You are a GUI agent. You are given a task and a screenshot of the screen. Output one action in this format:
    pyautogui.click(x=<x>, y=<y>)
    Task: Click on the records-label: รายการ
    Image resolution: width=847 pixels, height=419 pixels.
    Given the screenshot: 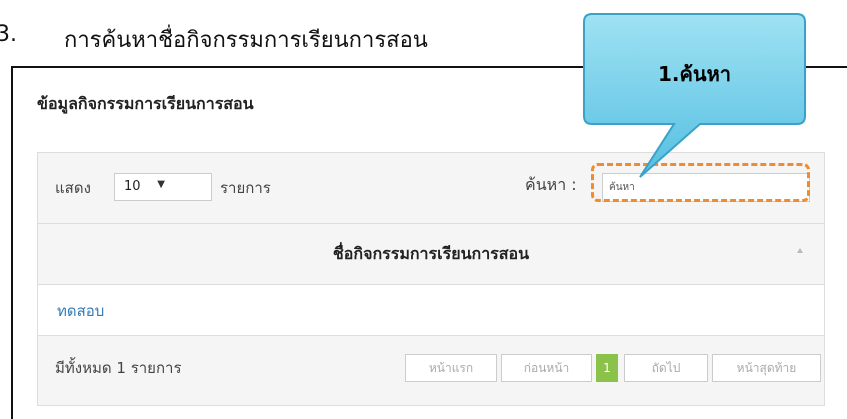 What is the action you would take?
    pyautogui.click(x=245, y=188)
    